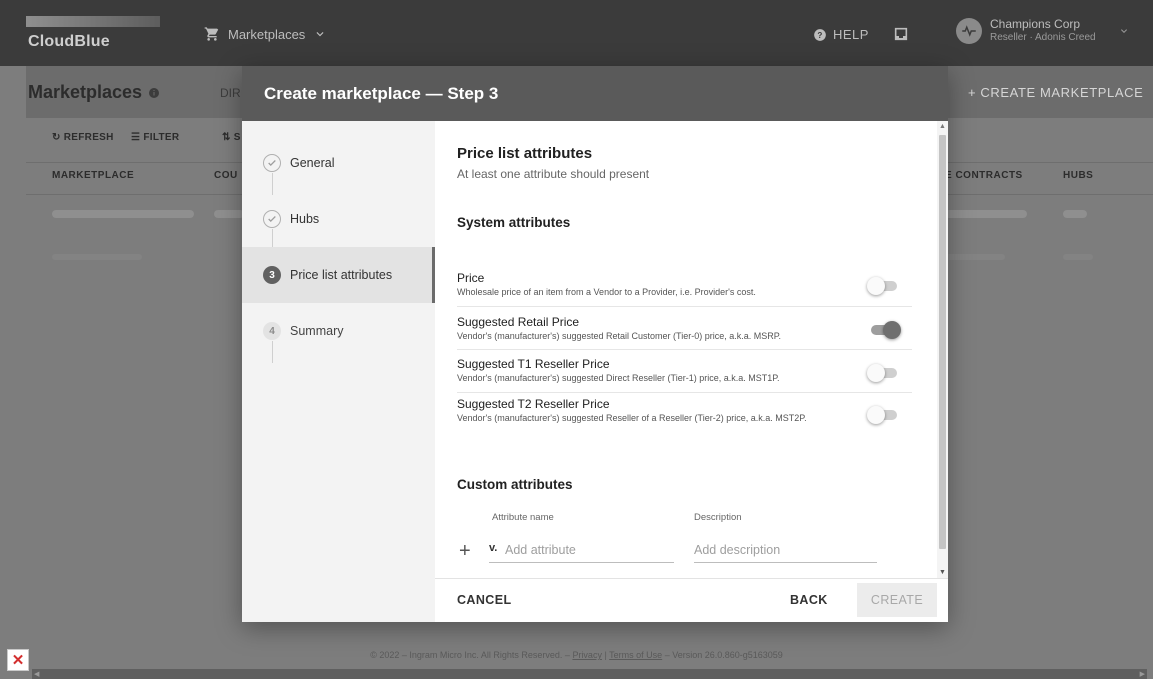 The image size is (1153, 679). Describe the element at coordinates (230, 93) in the screenshot. I see `tab-directory: DIR` at that location.